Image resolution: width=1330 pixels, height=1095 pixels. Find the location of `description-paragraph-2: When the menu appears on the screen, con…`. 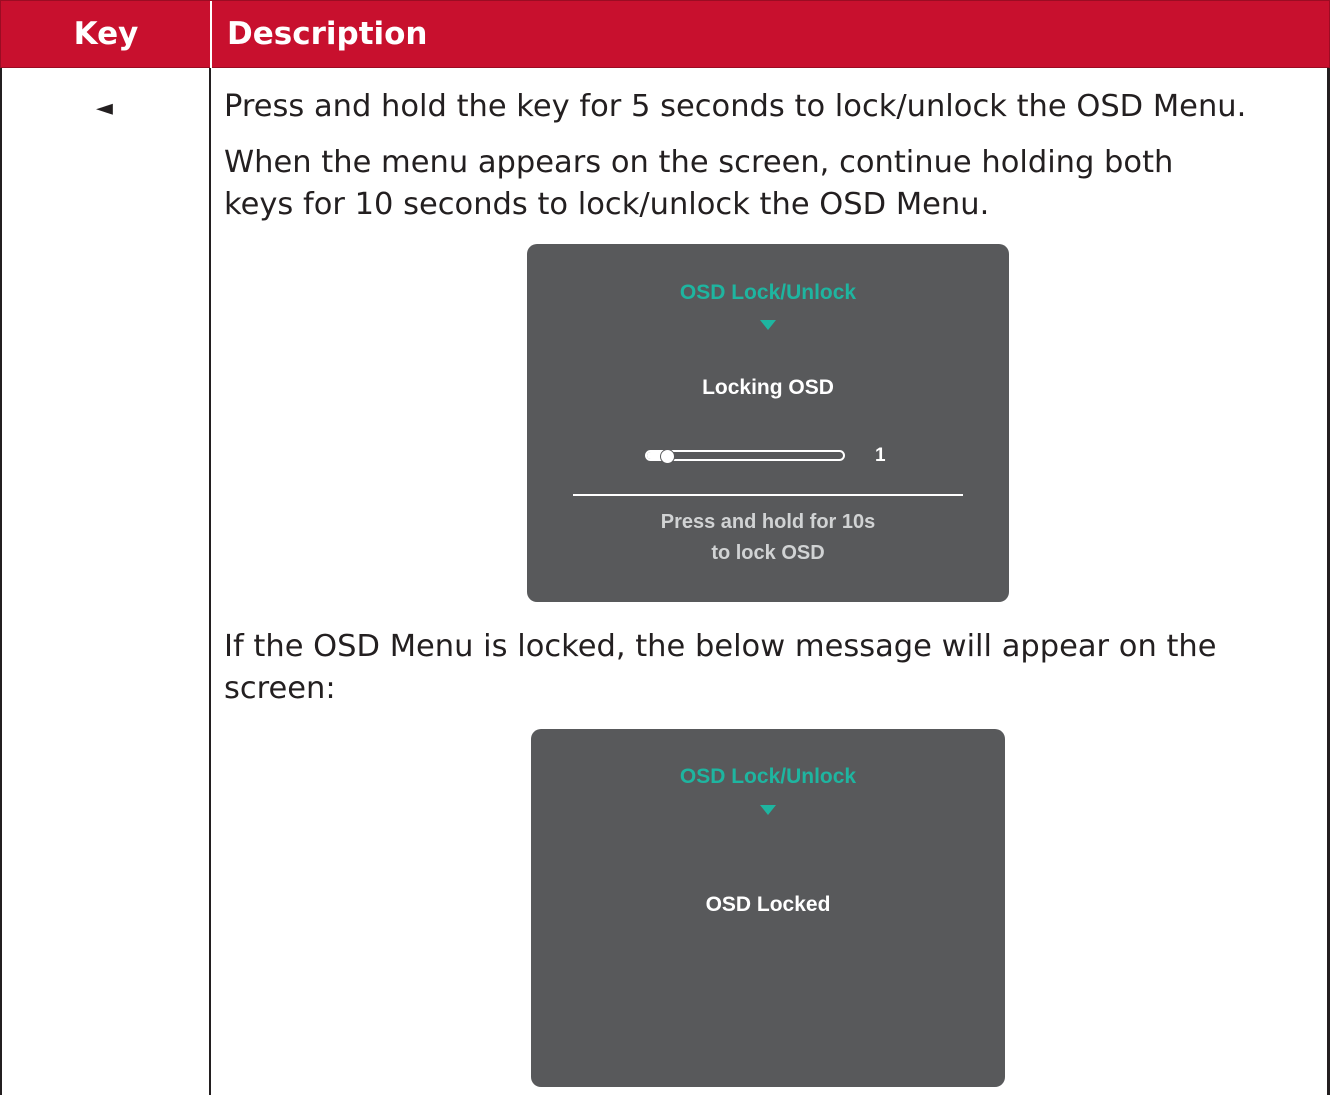

description-paragraph-2: When the menu appears on the screen, con… is located at coordinates (774, 184).